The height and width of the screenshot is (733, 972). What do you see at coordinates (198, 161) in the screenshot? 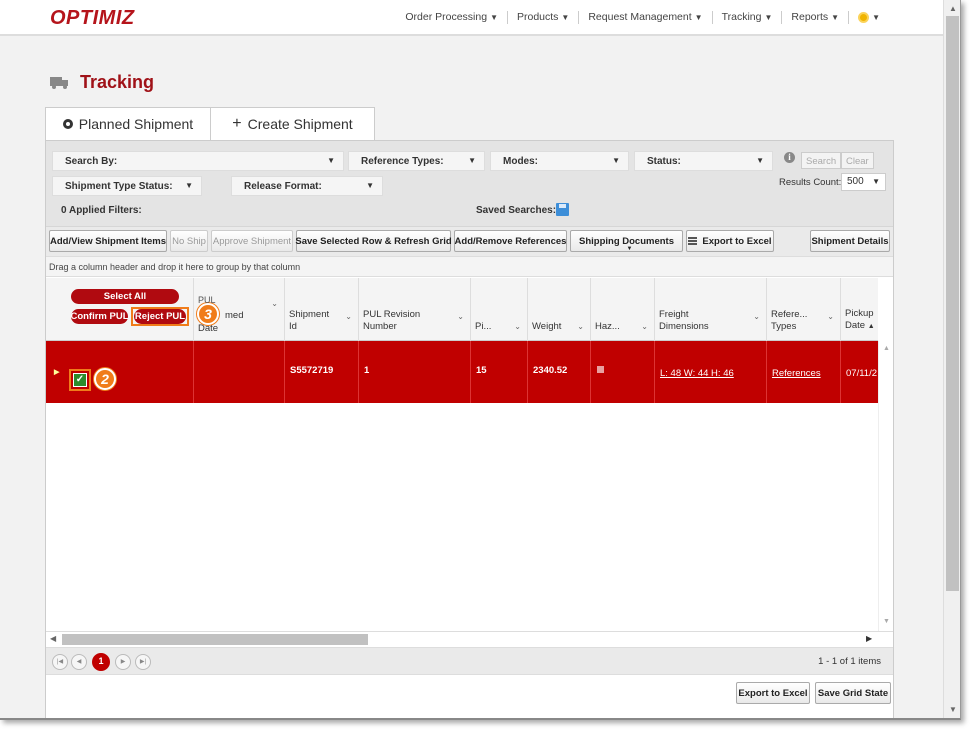
I see `search-by-select: Search By: ▼` at bounding box center [198, 161].